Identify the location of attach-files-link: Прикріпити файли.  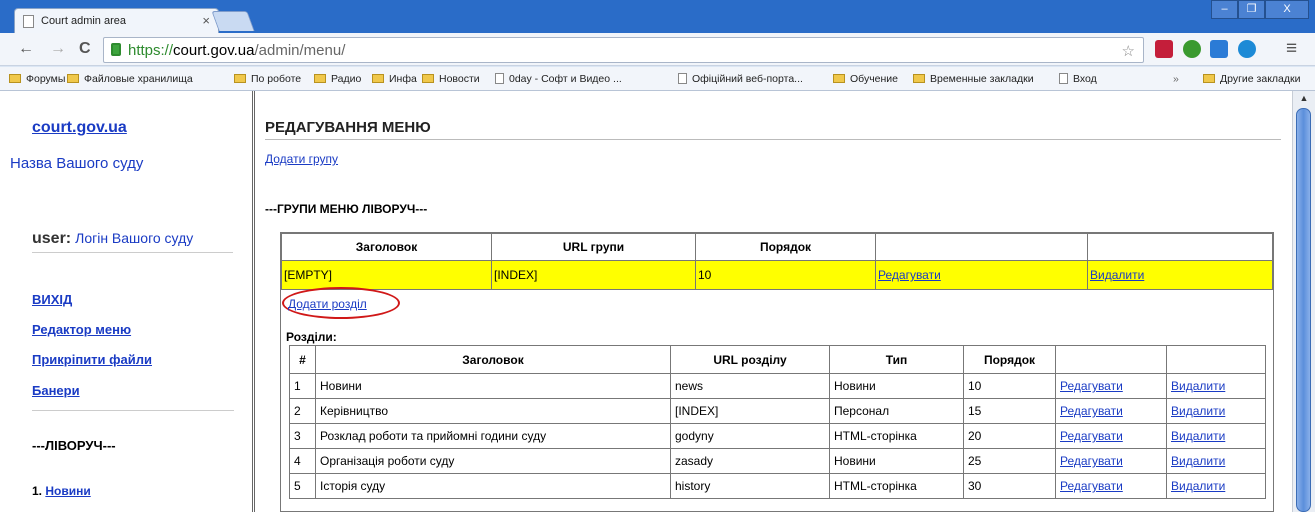
(92, 359).